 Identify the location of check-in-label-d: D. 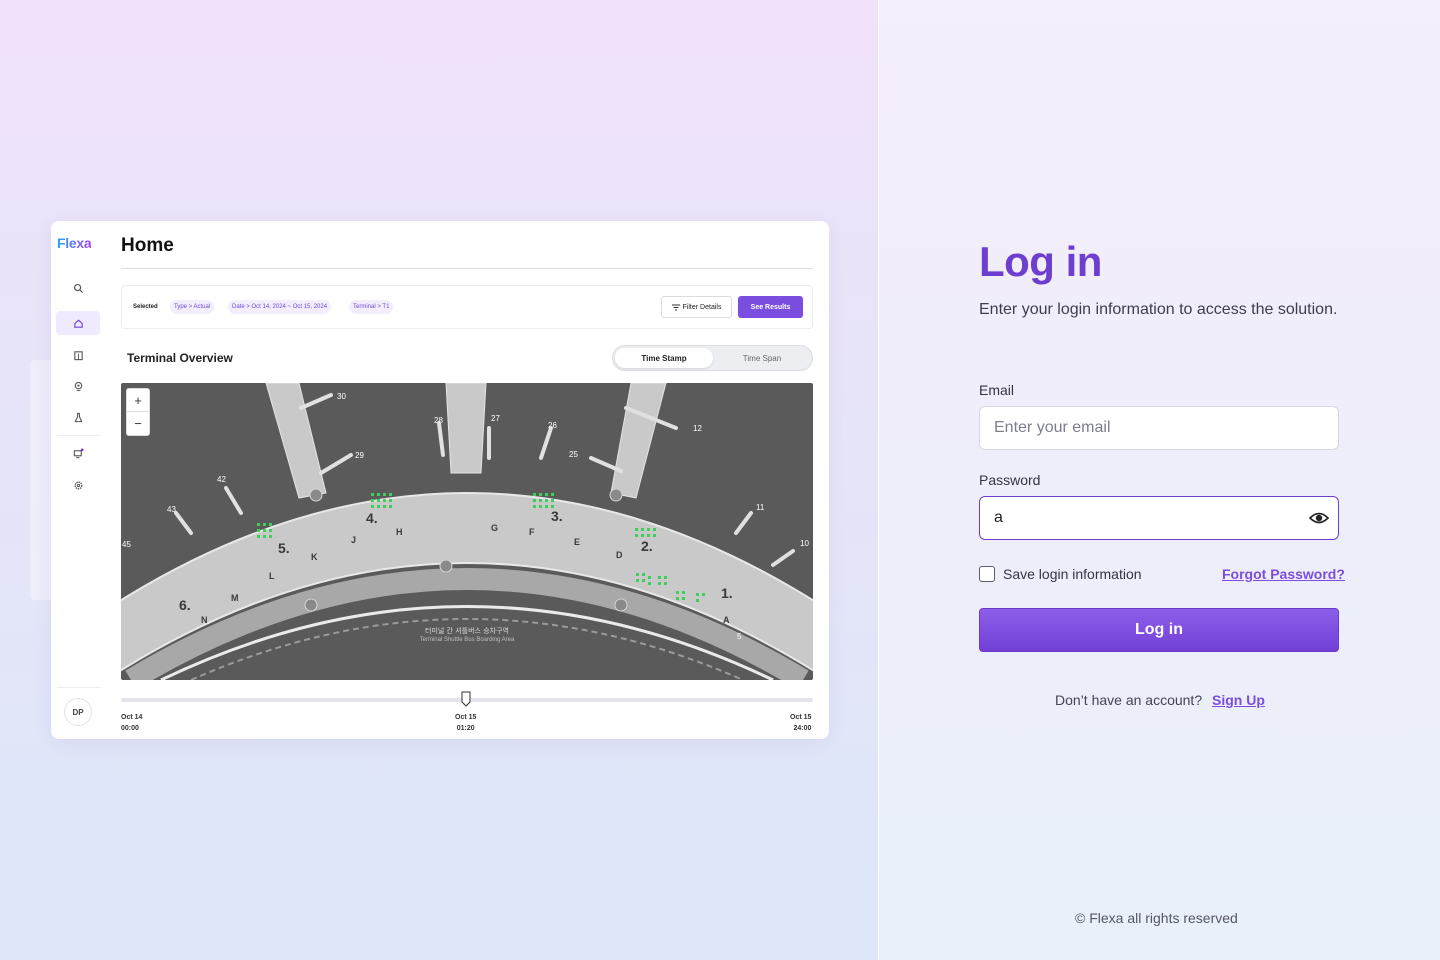
(619, 555).